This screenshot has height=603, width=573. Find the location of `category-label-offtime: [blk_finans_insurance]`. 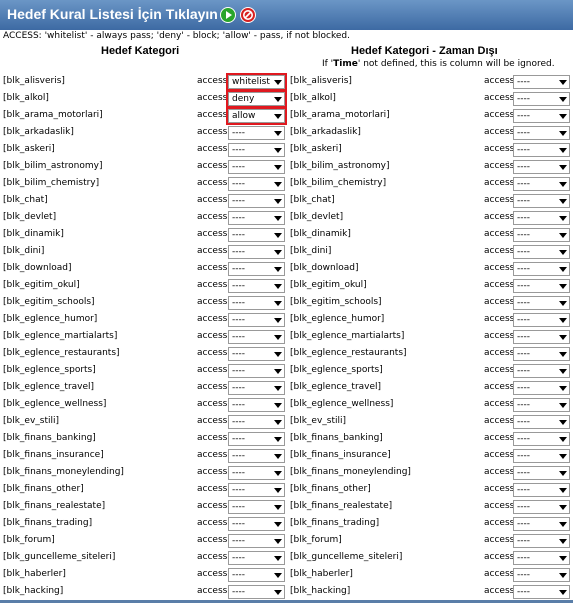

category-label-offtime: [blk_finans_insurance] is located at coordinates (340, 455).